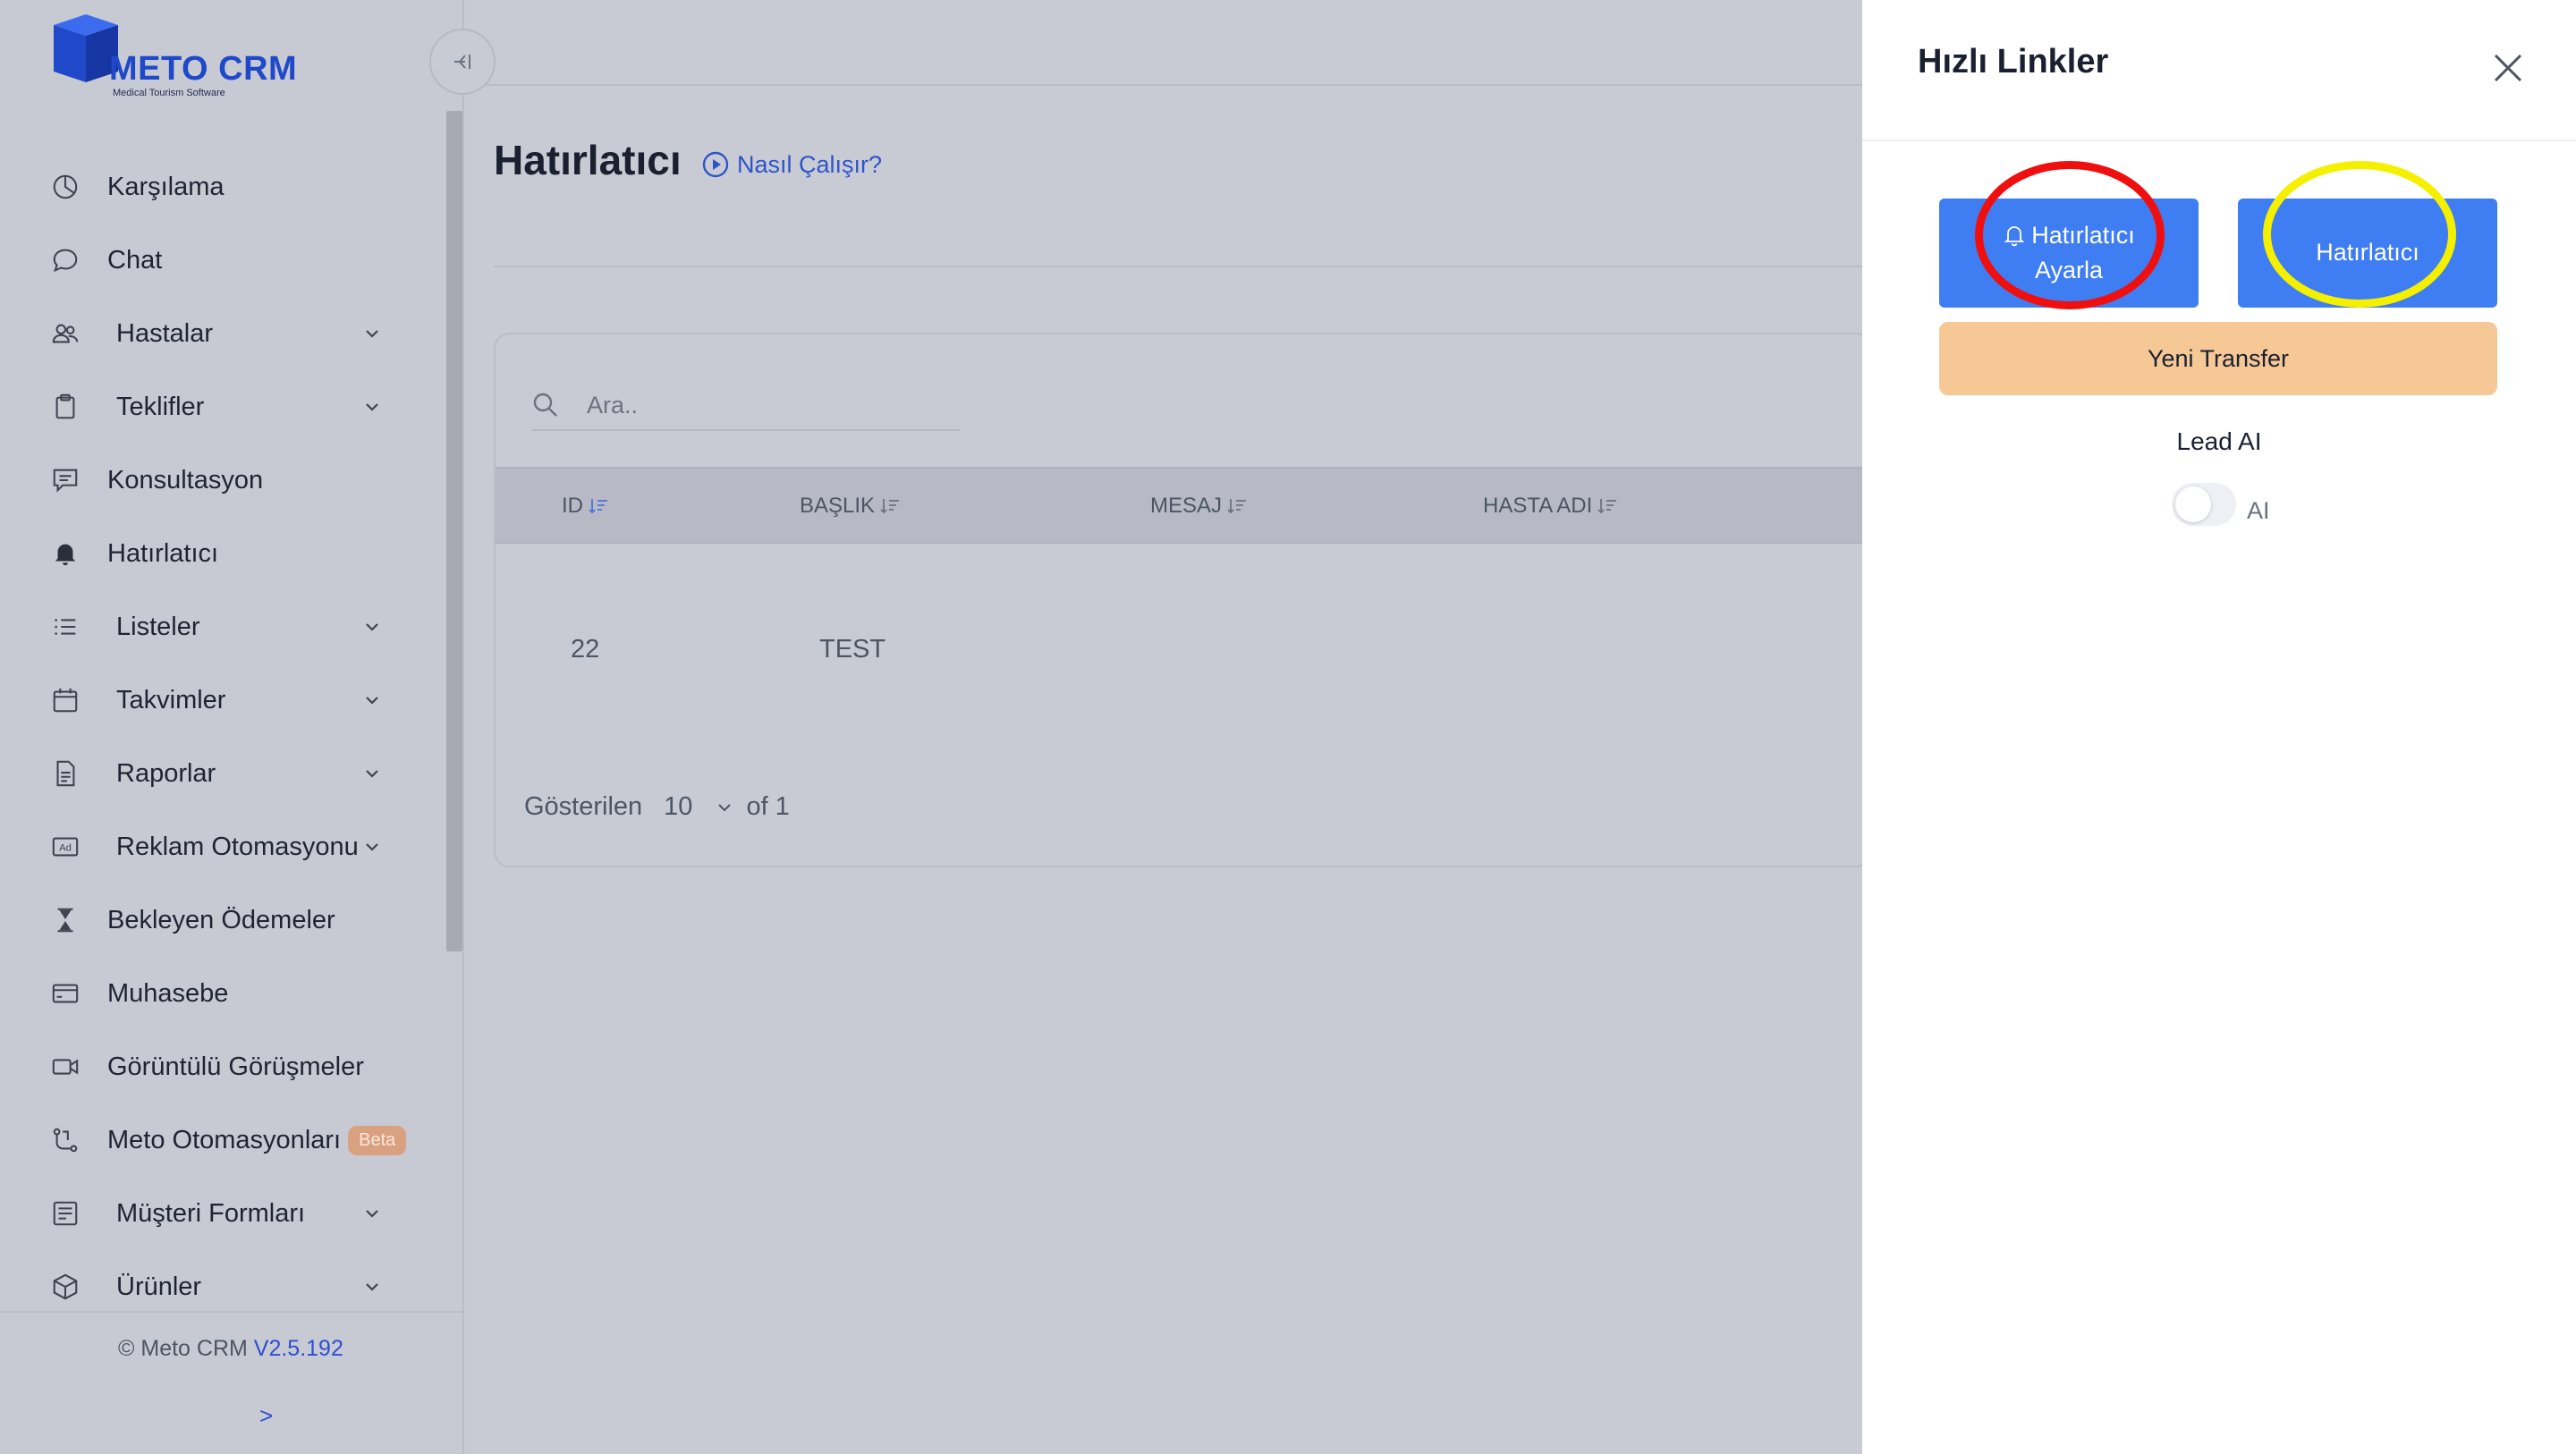 The height and width of the screenshot is (1454, 2576). Describe the element at coordinates (583, 807) in the screenshot. I see `pagination-shown-label: Gösterilen` at that location.